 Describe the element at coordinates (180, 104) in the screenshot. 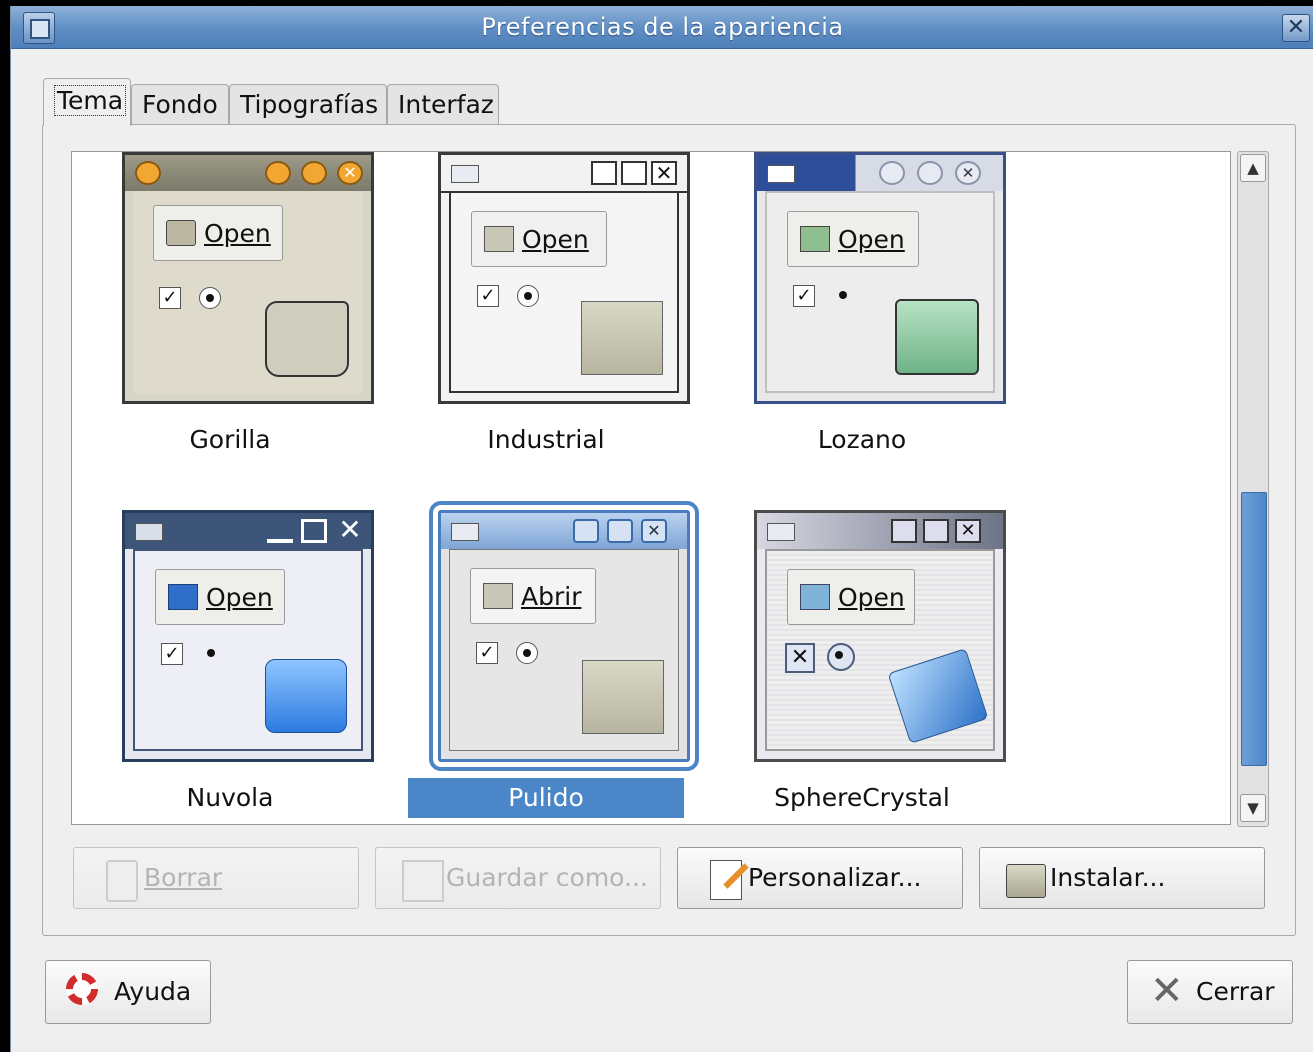

I see `tab-fondo: Fondo` at that location.